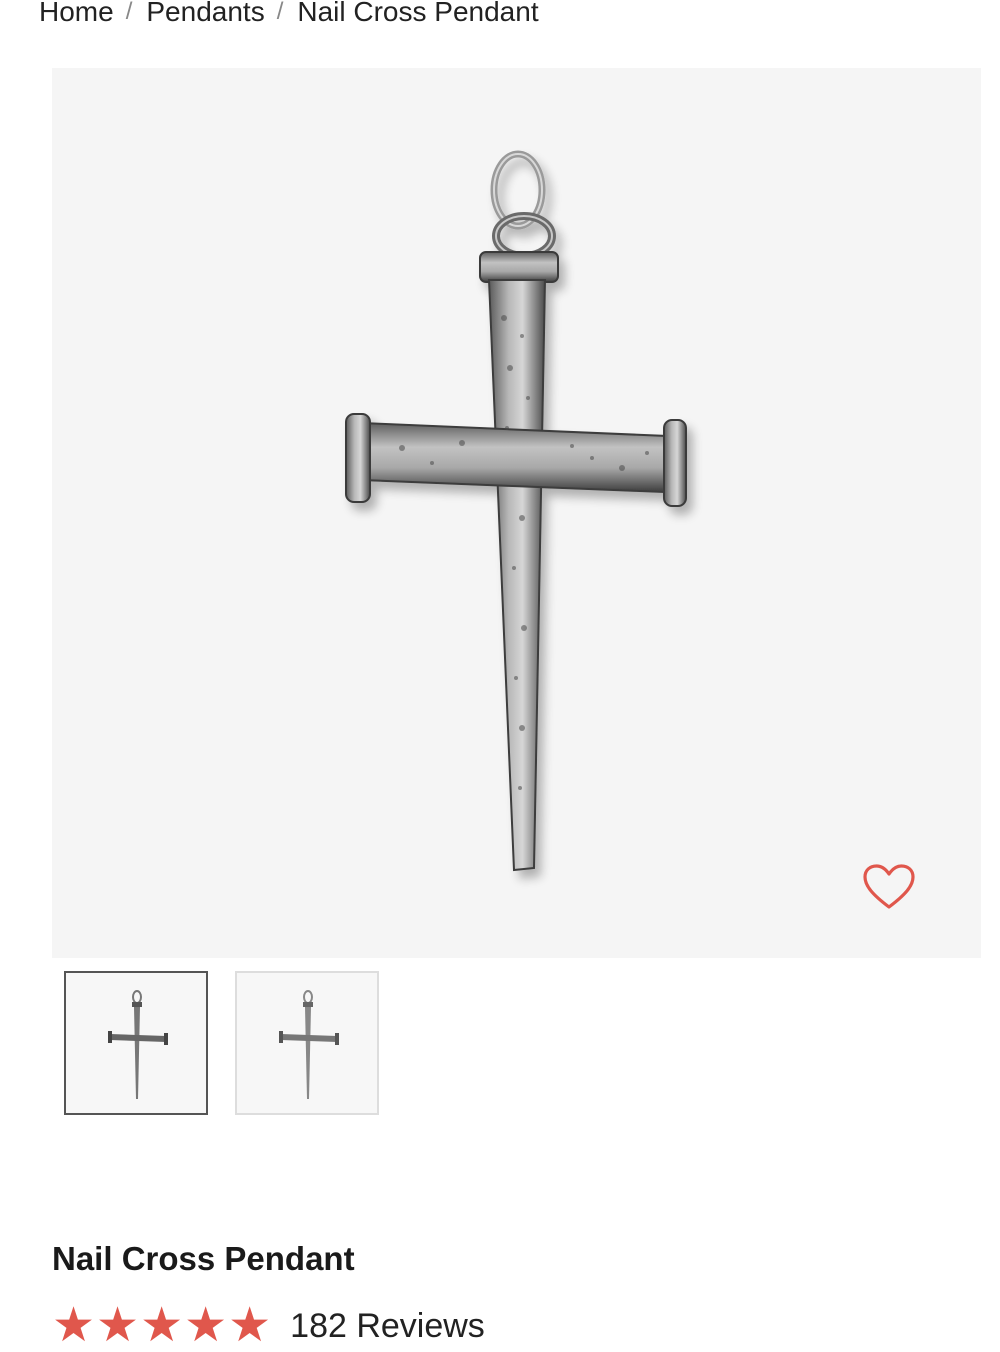  I want to click on breadcrumb-home: Home, so click(76, 14).